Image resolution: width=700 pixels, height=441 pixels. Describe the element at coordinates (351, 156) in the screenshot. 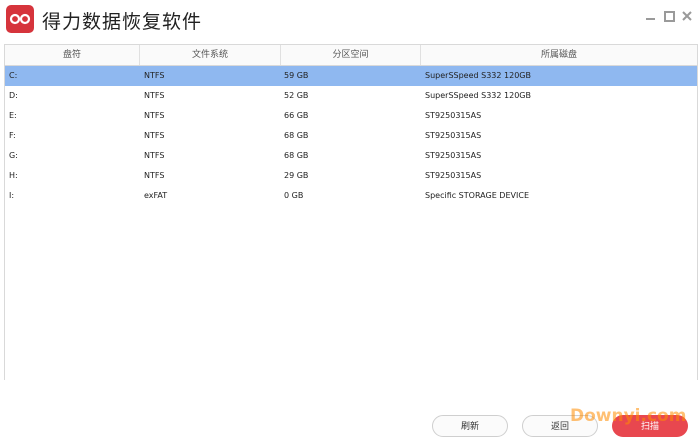

I see `table-row: G: NTFS 68 GB ST9250315AS` at that location.